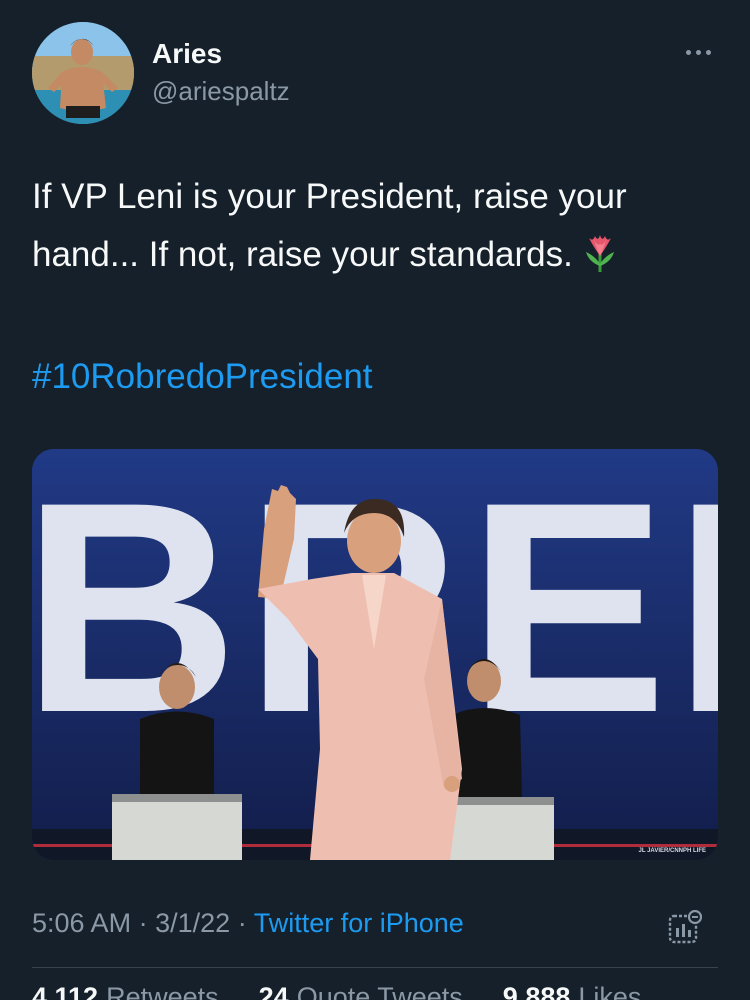 This screenshot has height=1000, width=750. I want to click on engagement-stats: 4,112 Retweets 24 Quote Tweets 9,888 Likes, so click(375, 991).